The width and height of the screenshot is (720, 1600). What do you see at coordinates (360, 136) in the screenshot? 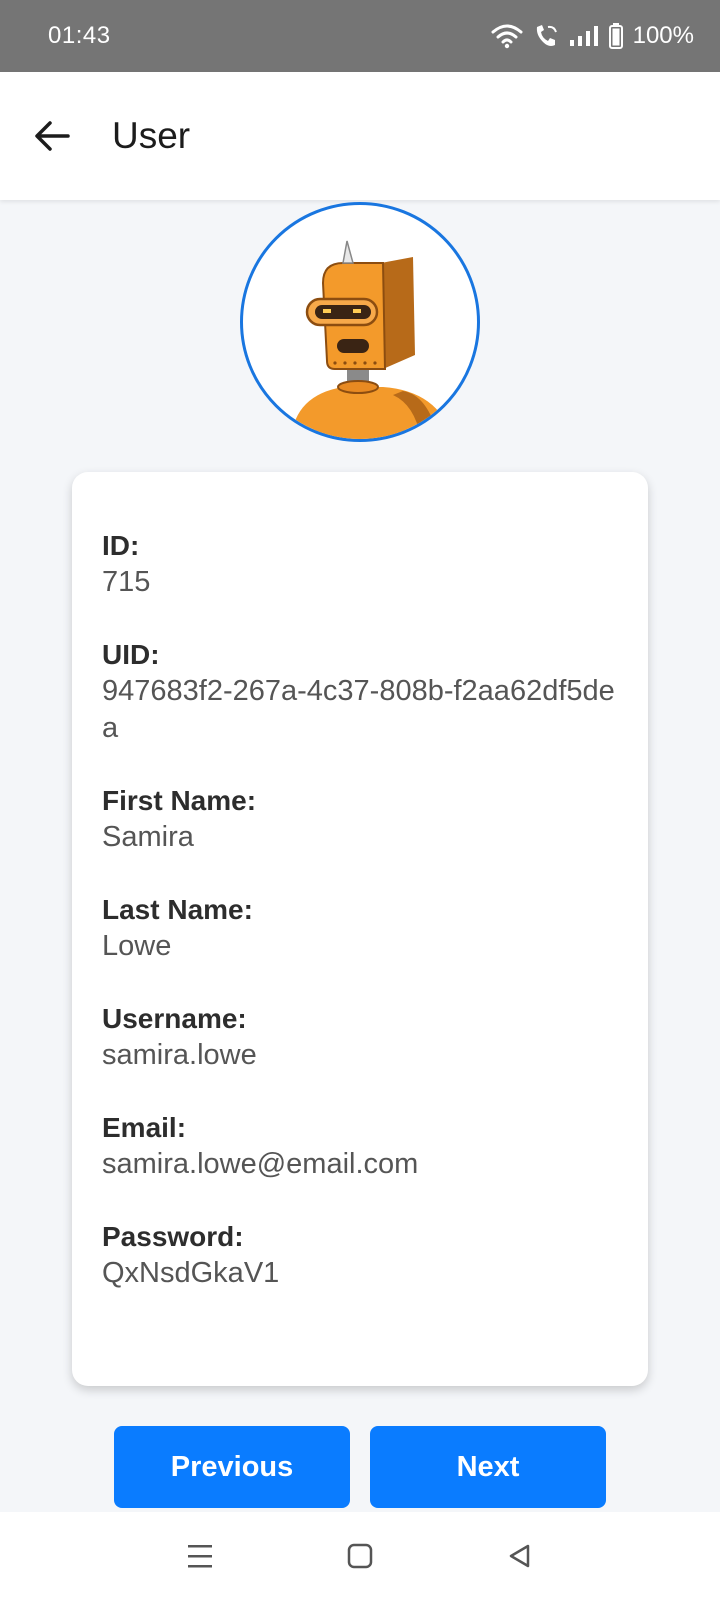
I see `app-bar: User` at bounding box center [360, 136].